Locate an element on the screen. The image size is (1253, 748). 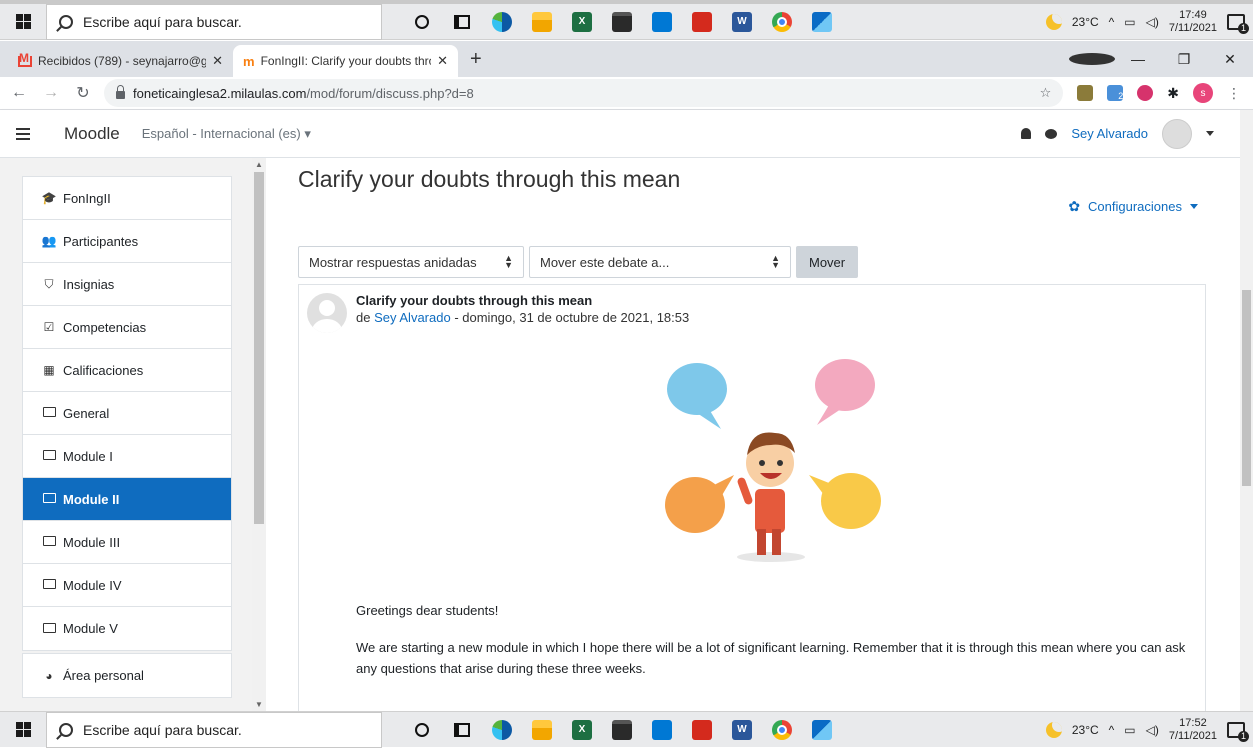
back-button: ← is located at coordinates (19, 93).